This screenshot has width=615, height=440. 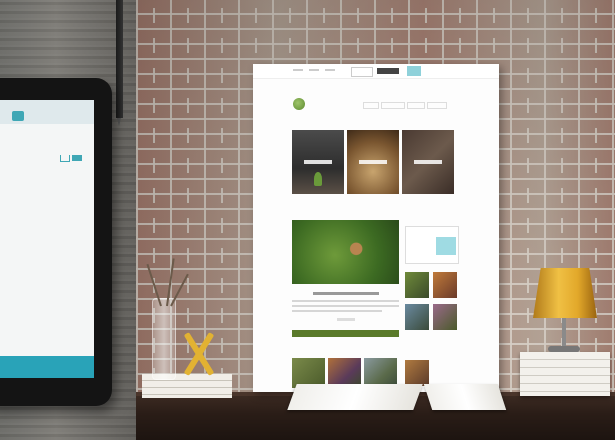 What do you see at coordinates (432, 245) in the screenshot?
I see `sidebar-author-box` at bounding box center [432, 245].